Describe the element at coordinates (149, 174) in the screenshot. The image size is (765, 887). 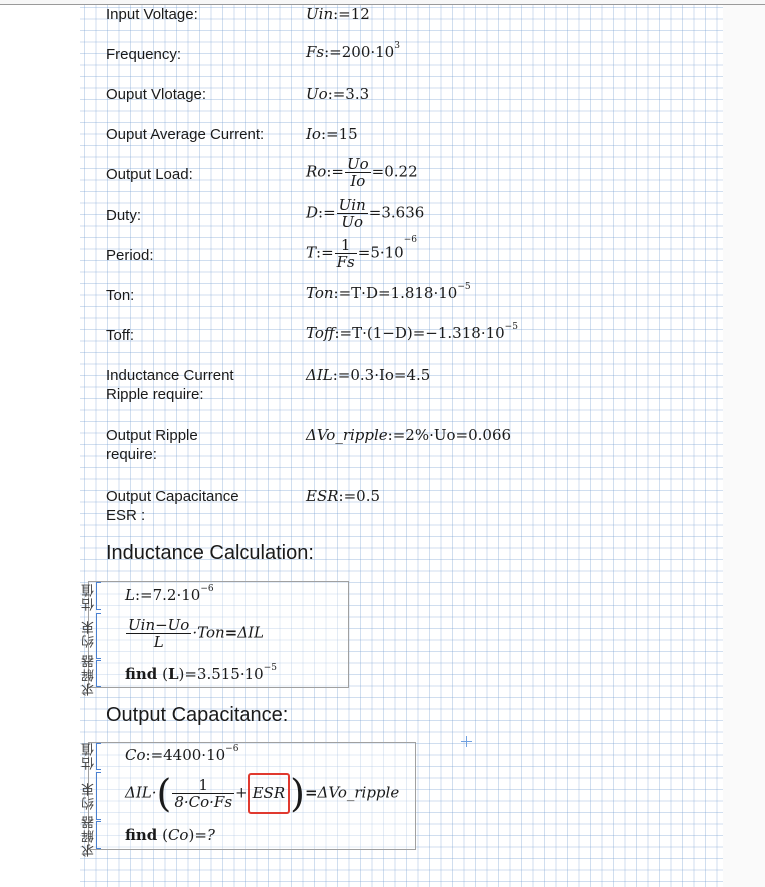
I see `label-output-load: Output Load:` at that location.